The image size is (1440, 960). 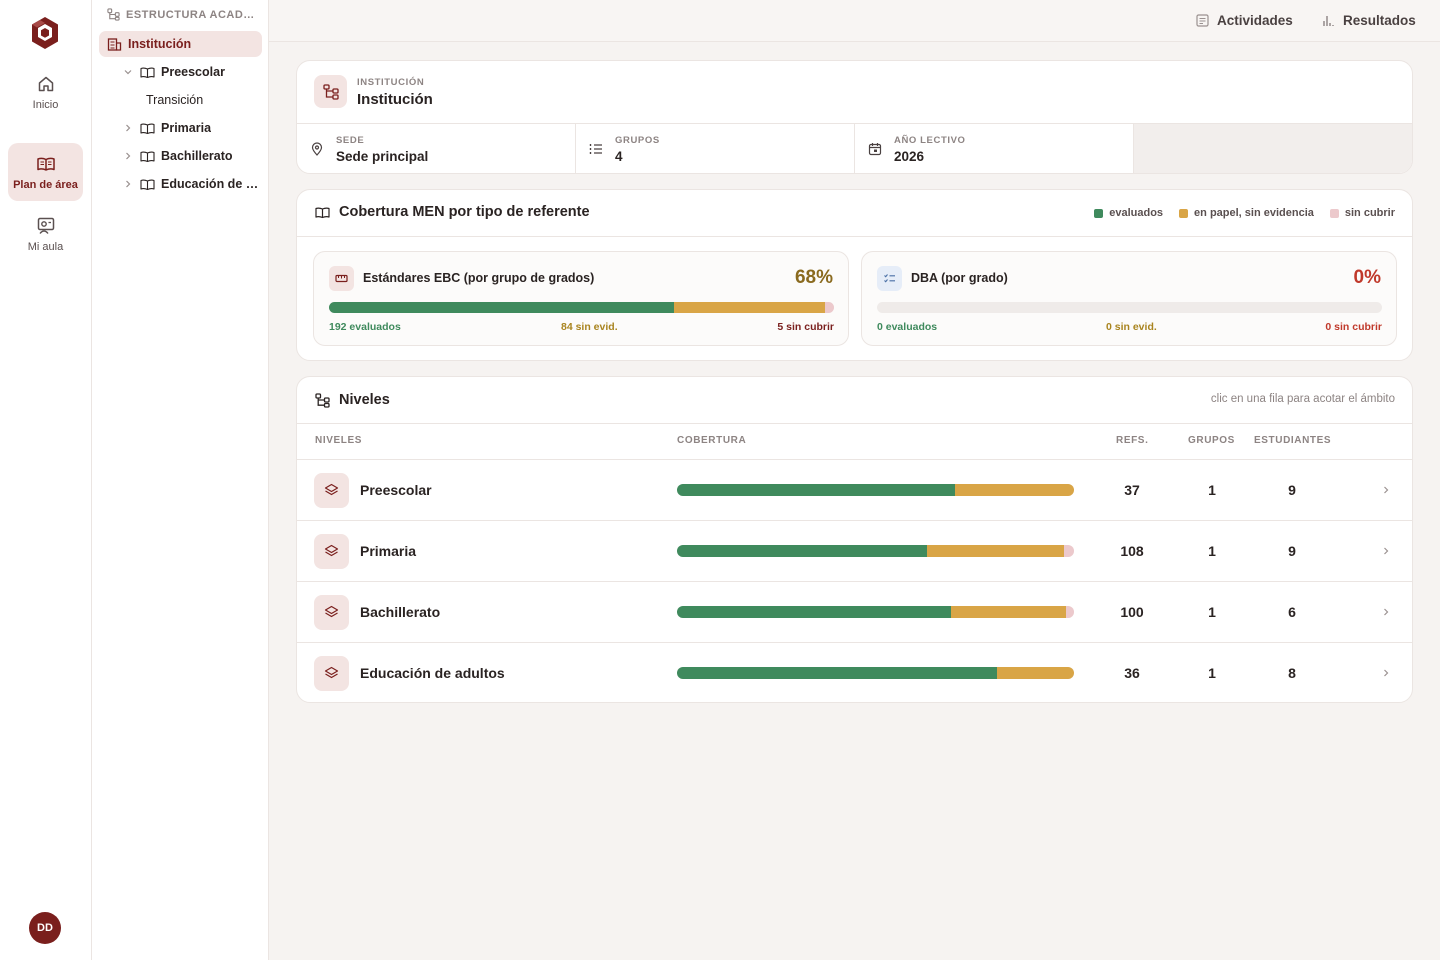 I want to click on stat-ano-lectivo: AÑO LECTIVO 2026, so click(x=994, y=148).